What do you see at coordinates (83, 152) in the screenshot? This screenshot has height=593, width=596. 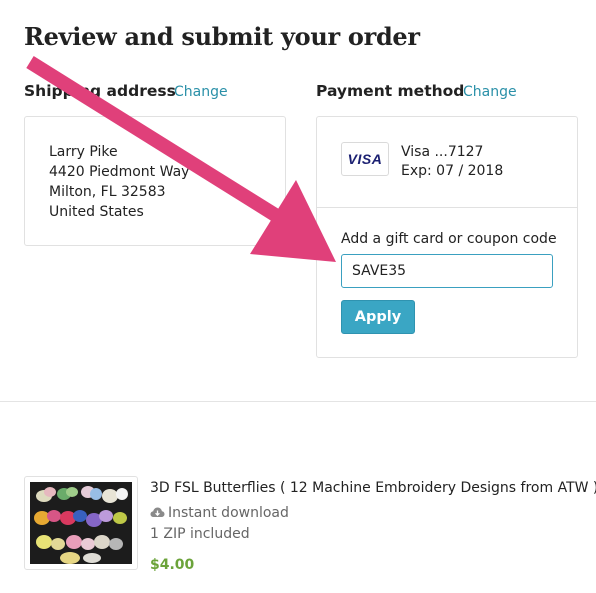 I see `recipient-name: Larry Pike` at bounding box center [83, 152].